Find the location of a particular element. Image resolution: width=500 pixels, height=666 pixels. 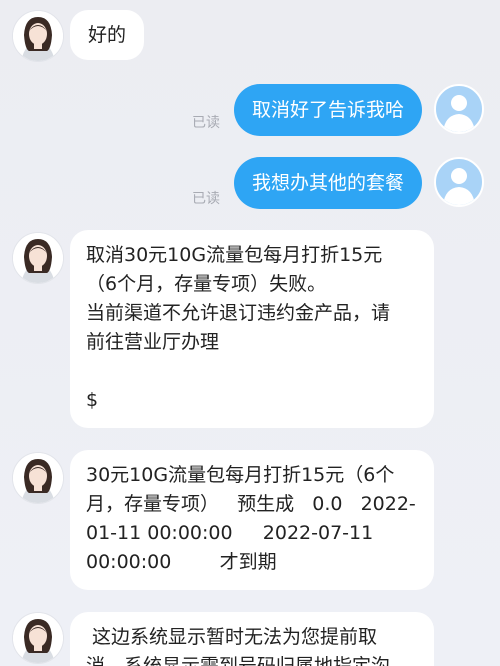

agent-message-bubble: 好的 is located at coordinates (107, 35).